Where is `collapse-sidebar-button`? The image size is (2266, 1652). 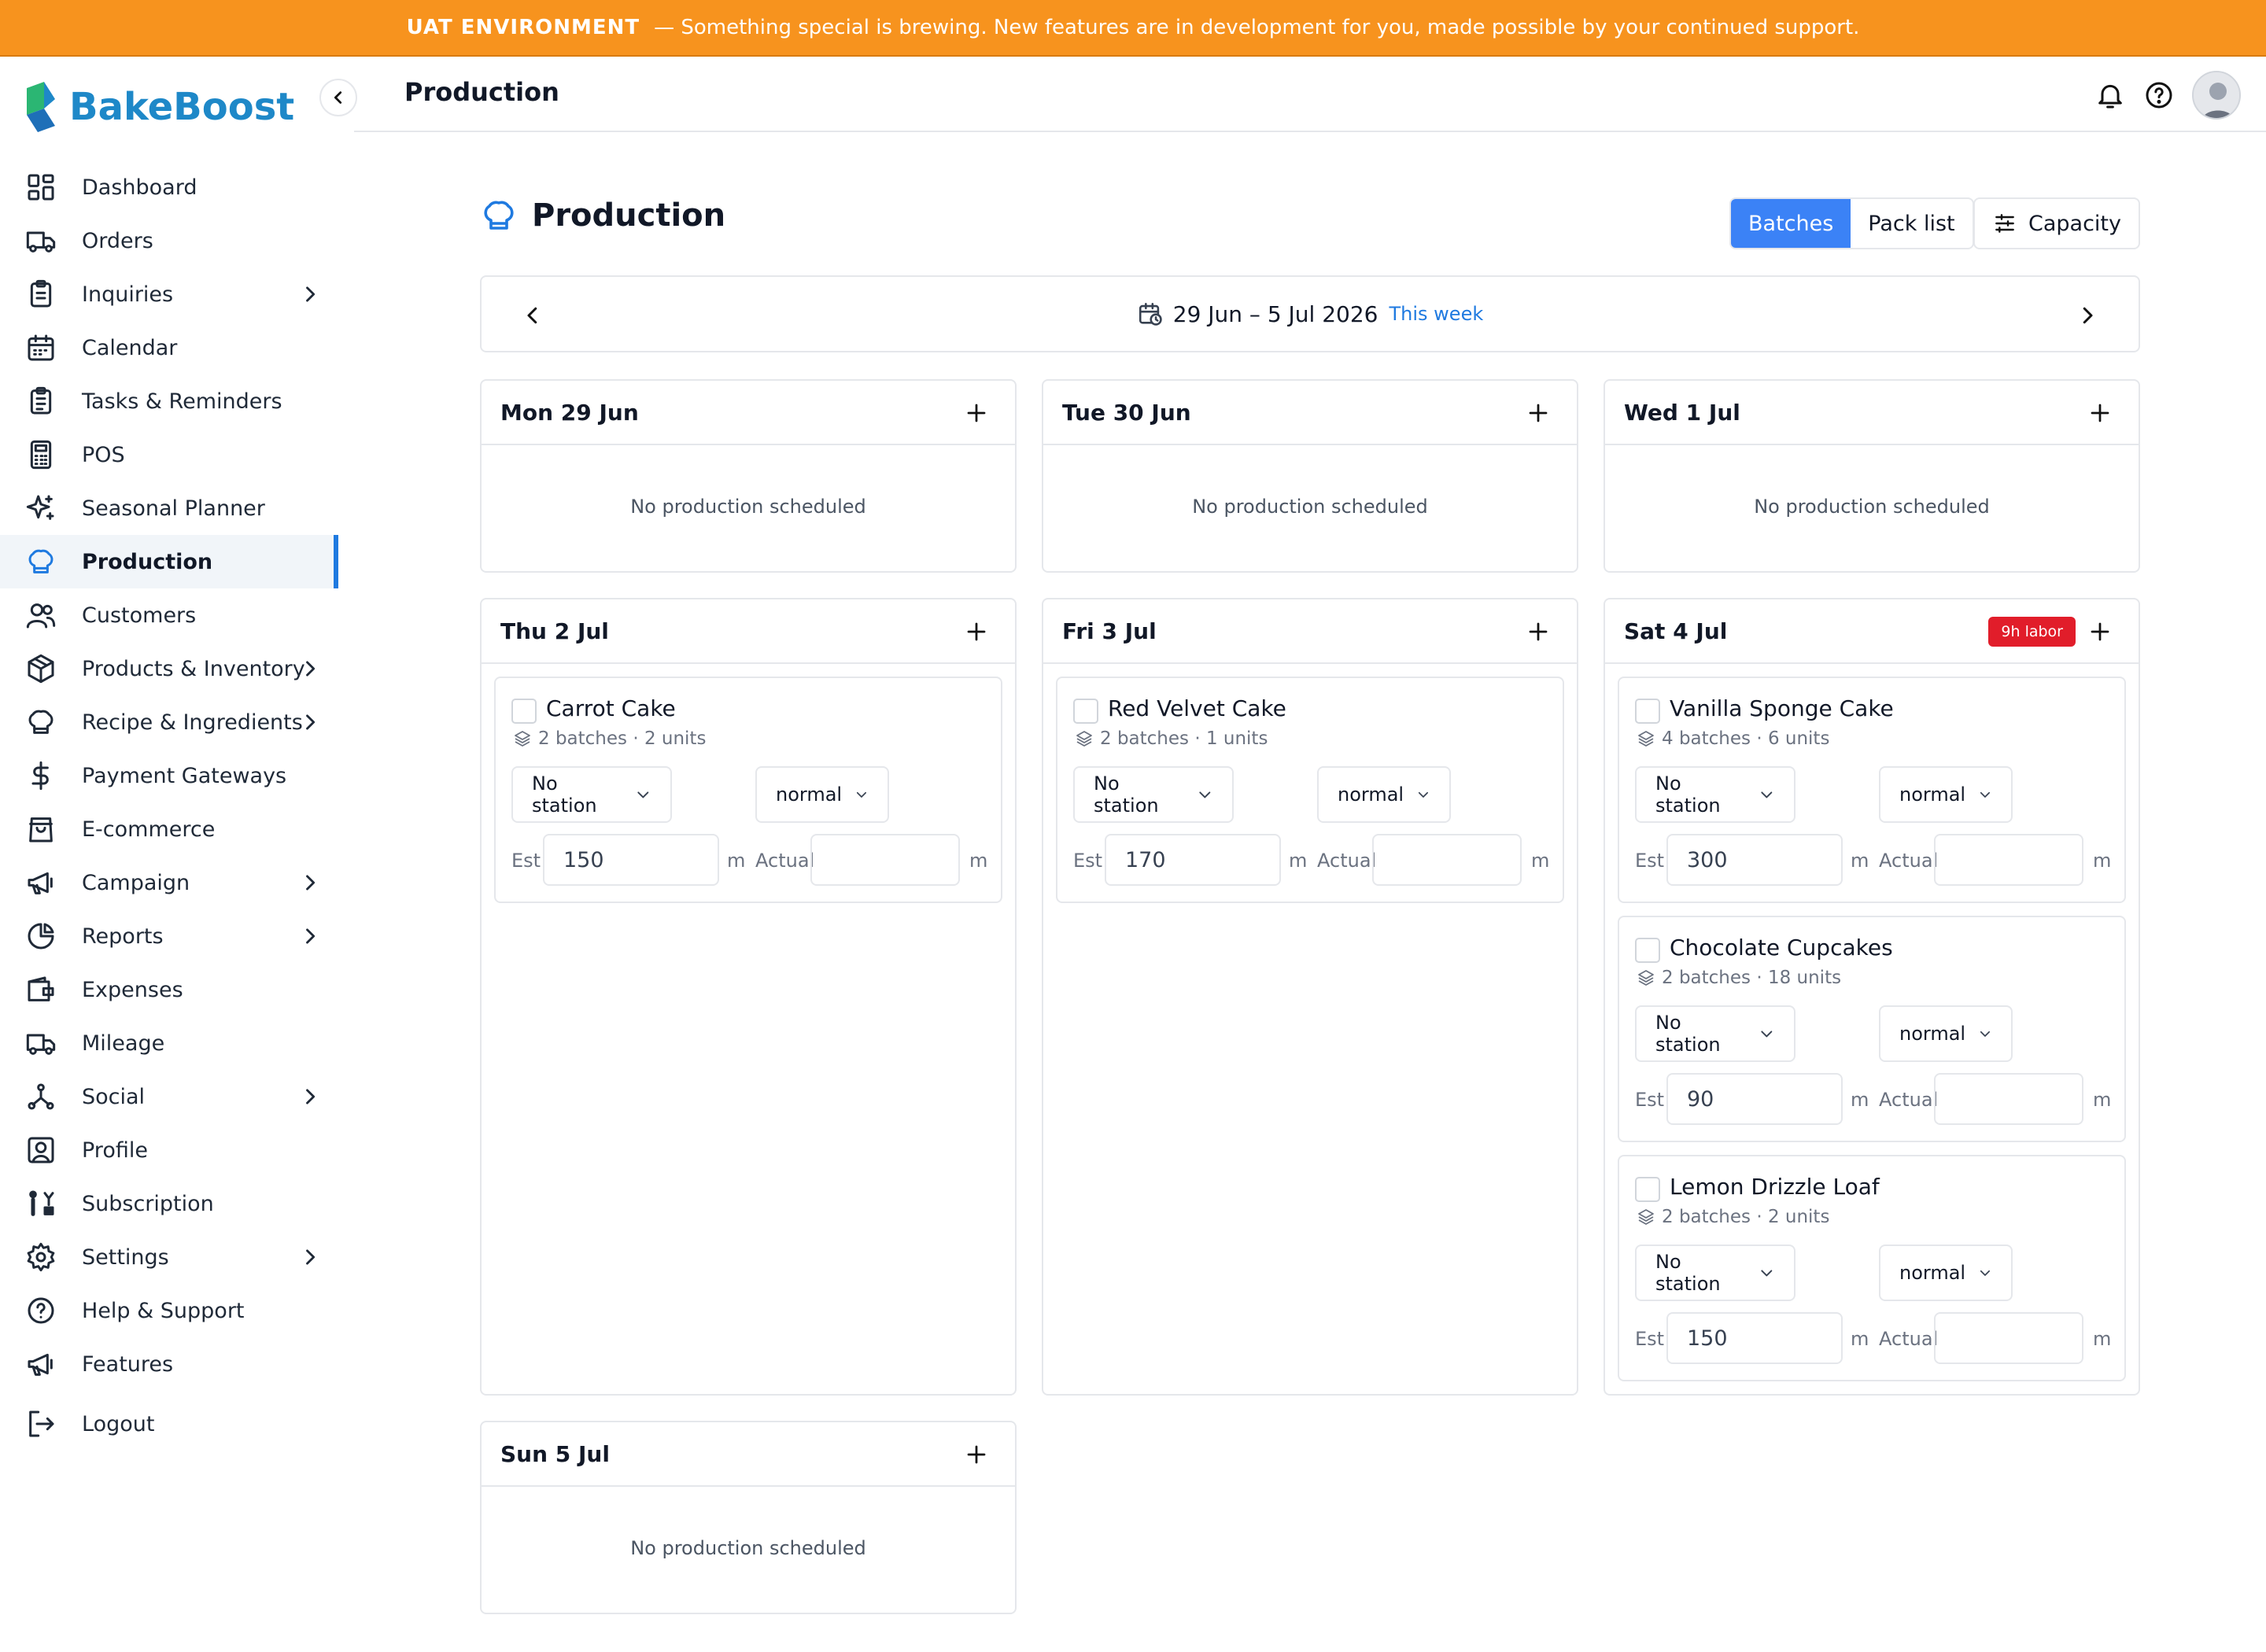
collapse-sidebar-button is located at coordinates (338, 97).